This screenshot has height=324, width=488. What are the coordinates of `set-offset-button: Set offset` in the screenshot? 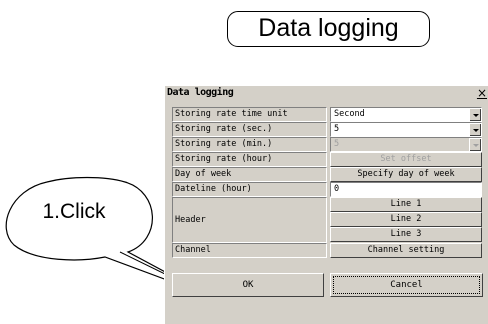 It's located at (406, 159).